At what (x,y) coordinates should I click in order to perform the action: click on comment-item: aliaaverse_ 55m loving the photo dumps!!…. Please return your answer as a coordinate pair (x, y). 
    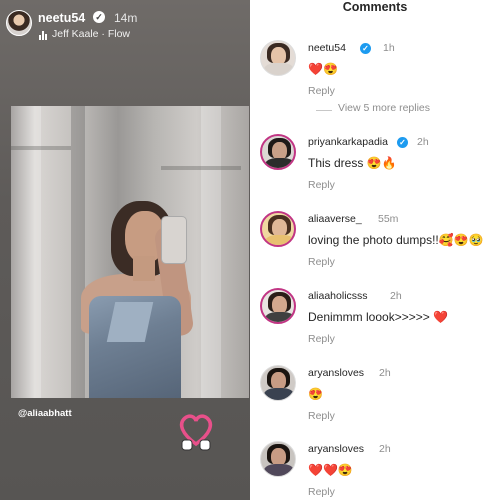
    Looking at the image, I should click on (377, 244).